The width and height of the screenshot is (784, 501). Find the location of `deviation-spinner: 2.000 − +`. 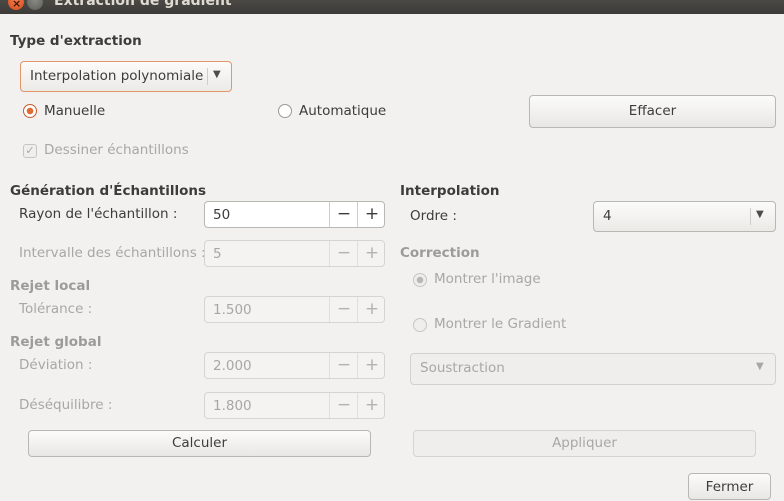

deviation-spinner: 2.000 − + is located at coordinates (294, 365).